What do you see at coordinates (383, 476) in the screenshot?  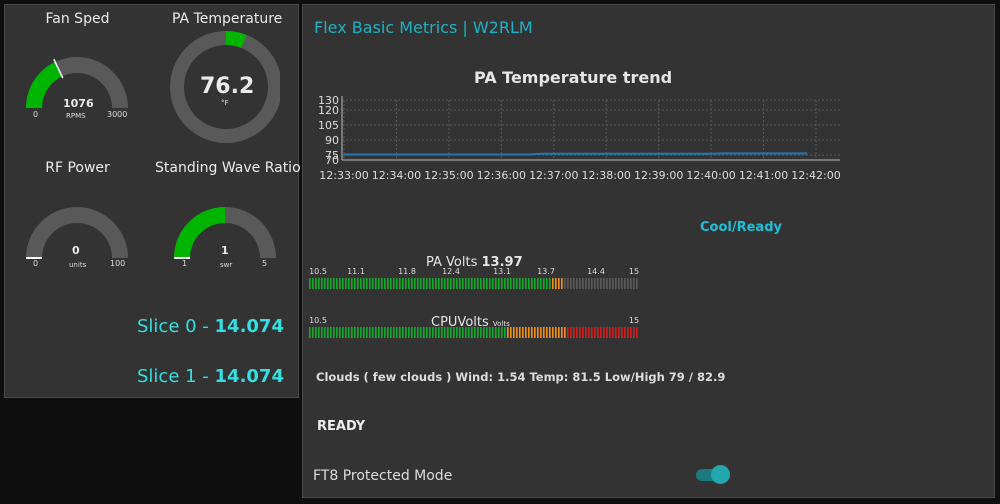 I see `ft8-protected-mode-label: FT8 Protected Mode` at bounding box center [383, 476].